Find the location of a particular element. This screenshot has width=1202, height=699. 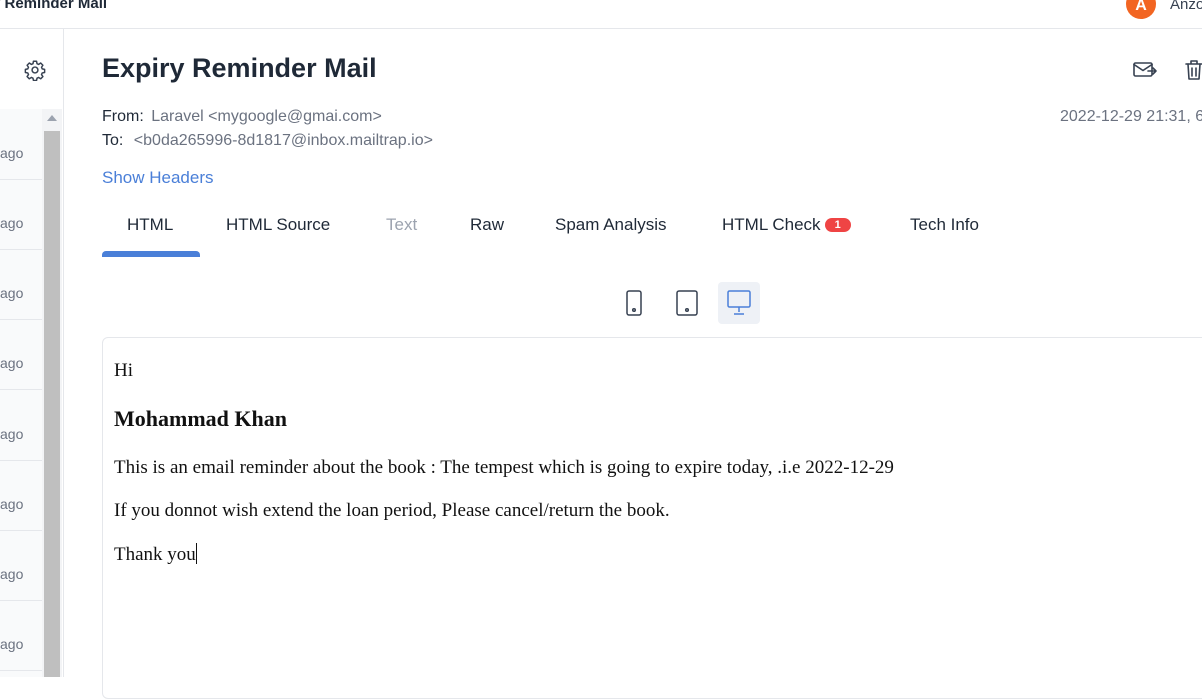

tab-tech-info: Tech Info is located at coordinates (944, 225).